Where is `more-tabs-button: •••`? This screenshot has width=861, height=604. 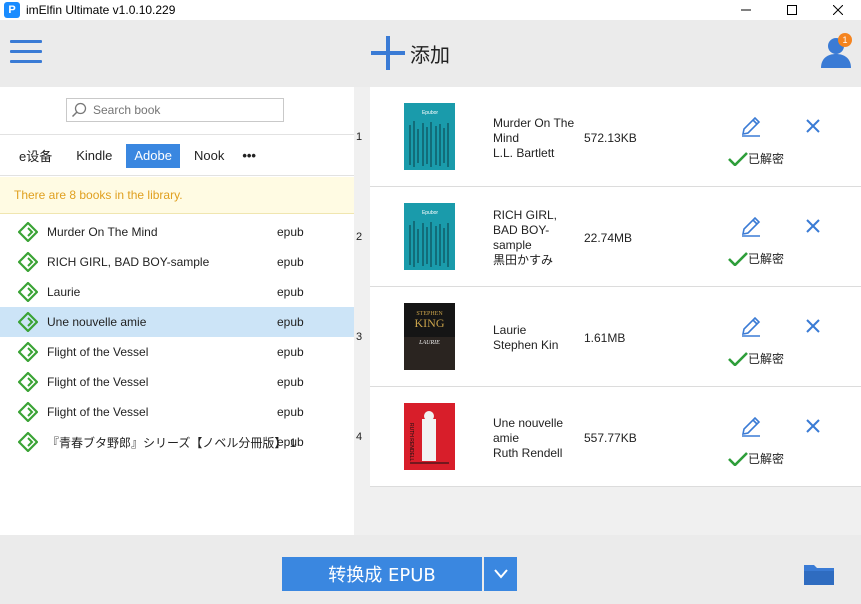 more-tabs-button: ••• is located at coordinates (249, 156).